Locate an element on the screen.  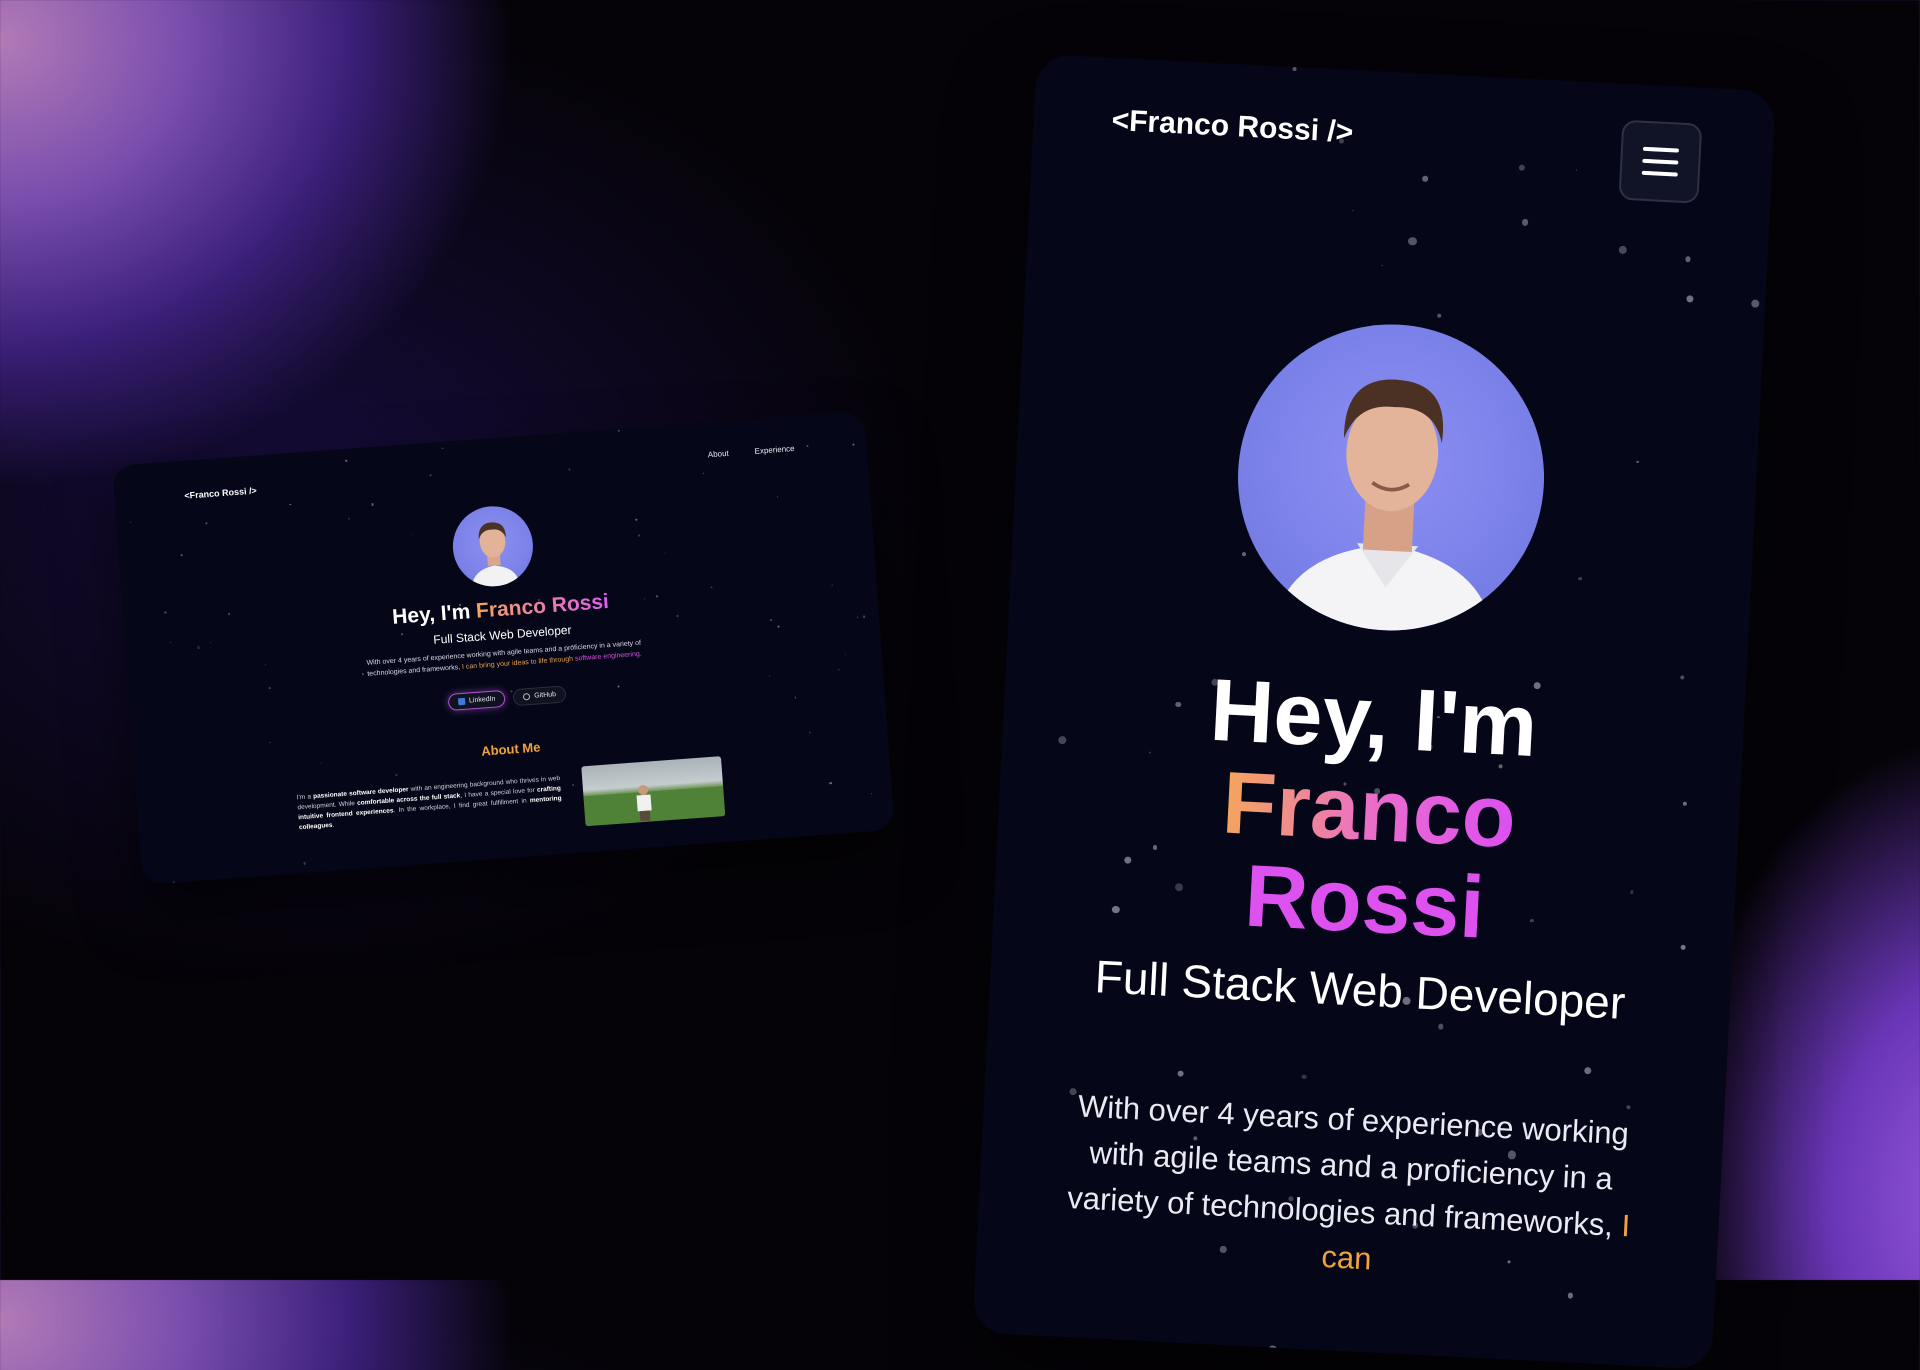
hero-heading: Hey, I'm Franco Rossi is located at coordinates (1369, 809).